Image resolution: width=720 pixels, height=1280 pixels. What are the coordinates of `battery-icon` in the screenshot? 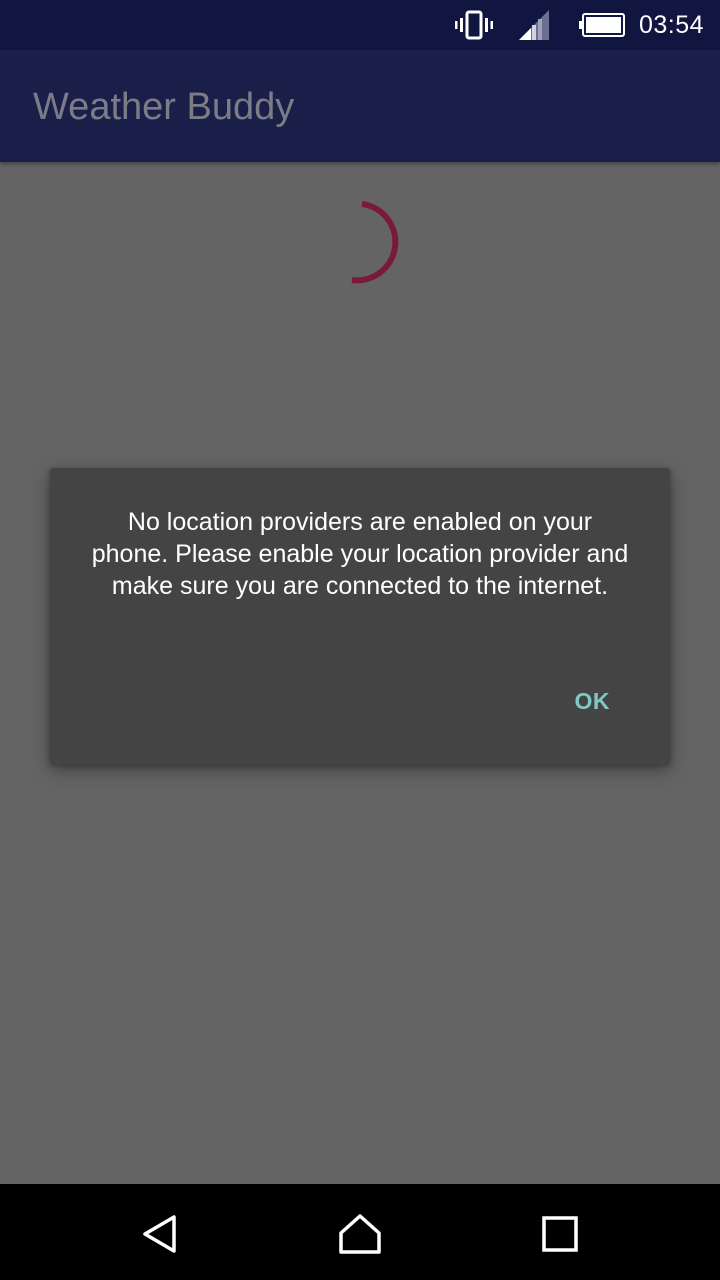 It's located at (601, 25).